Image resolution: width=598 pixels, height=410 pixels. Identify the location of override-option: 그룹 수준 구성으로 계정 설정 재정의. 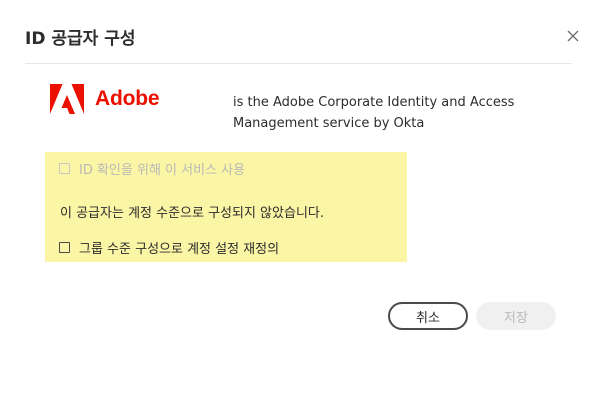
(169, 247).